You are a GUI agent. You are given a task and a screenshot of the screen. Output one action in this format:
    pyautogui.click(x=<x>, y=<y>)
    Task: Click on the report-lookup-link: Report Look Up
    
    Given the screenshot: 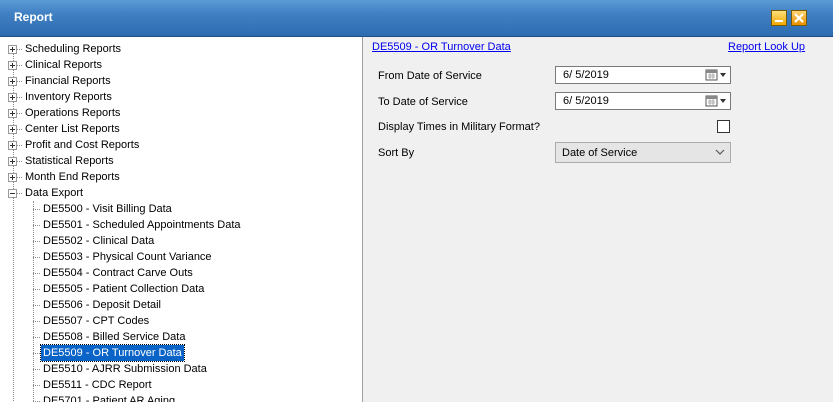 What is the action you would take?
    pyautogui.click(x=766, y=47)
    